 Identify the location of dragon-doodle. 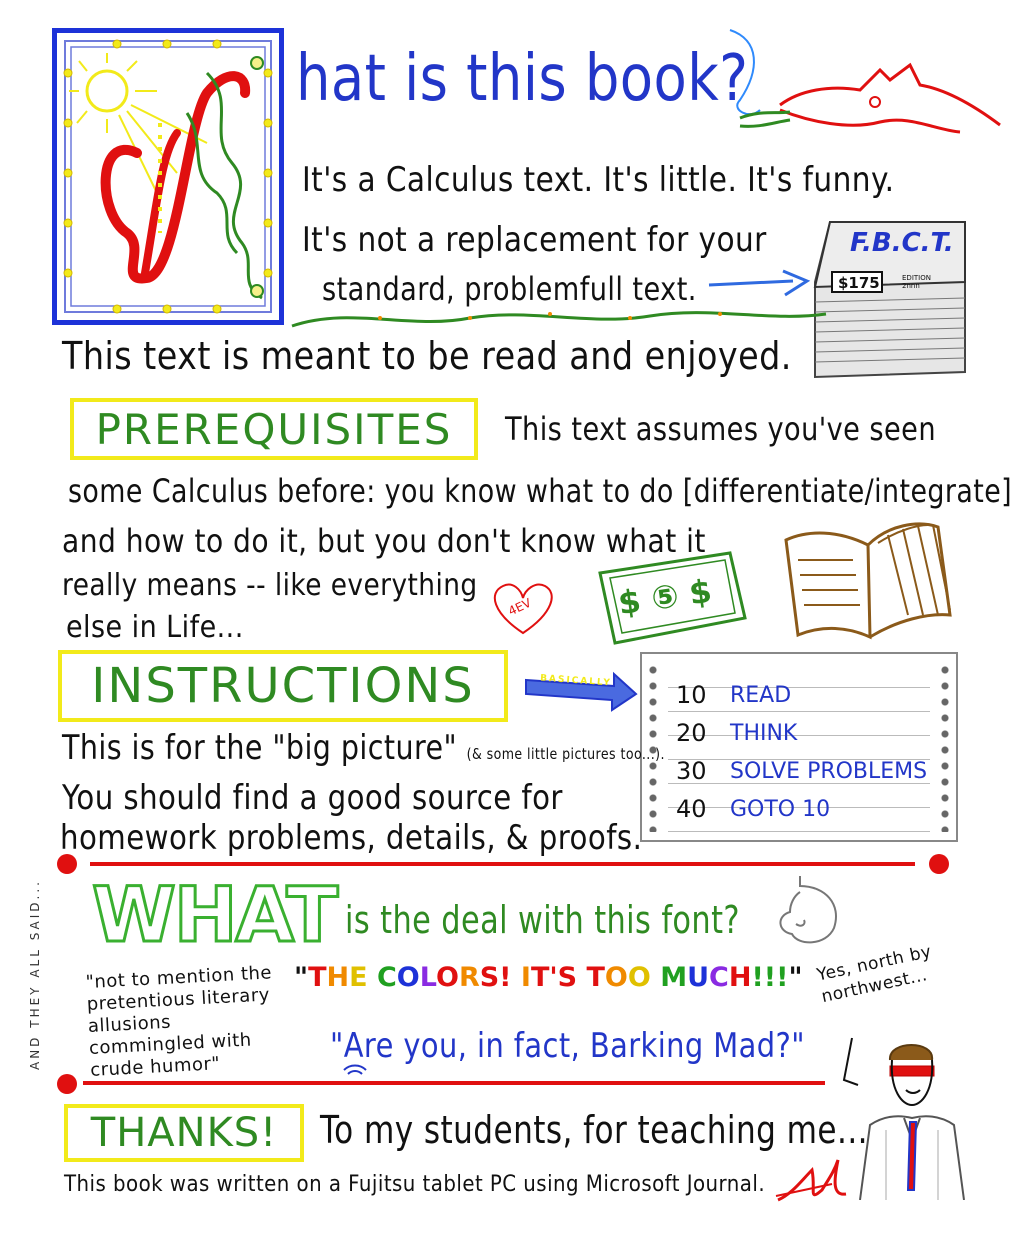
(865, 81).